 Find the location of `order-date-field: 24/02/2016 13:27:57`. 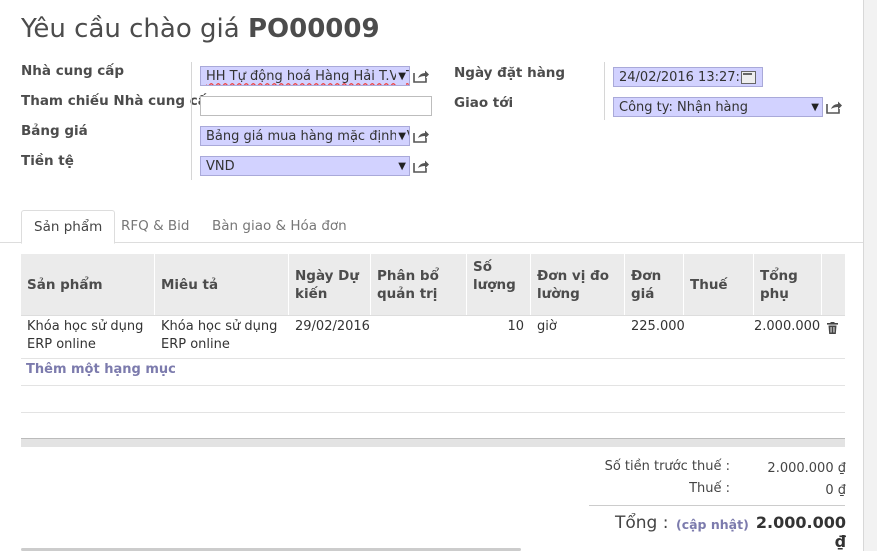

order-date-field: 24/02/2016 13:27:57 is located at coordinates (688, 77).